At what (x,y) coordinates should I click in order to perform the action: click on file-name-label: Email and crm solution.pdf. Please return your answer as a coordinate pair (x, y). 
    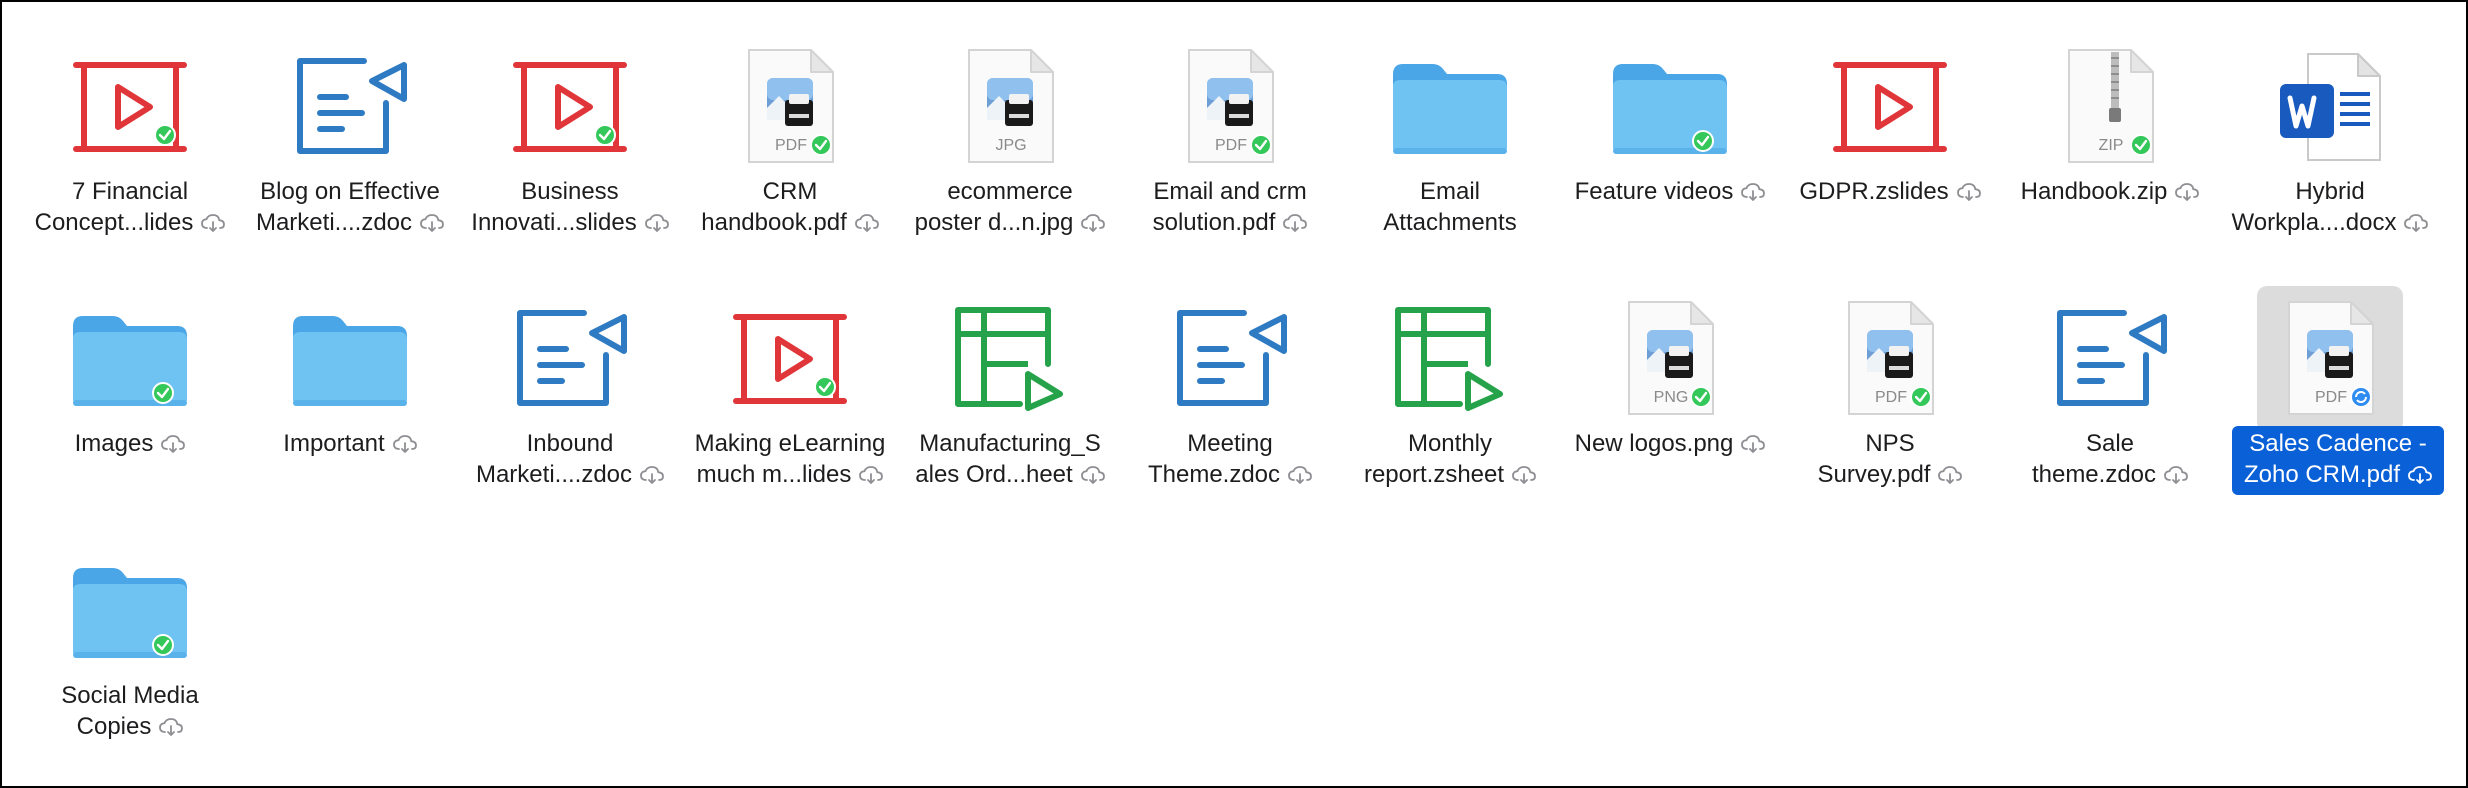
    Looking at the image, I should click on (1230, 208).